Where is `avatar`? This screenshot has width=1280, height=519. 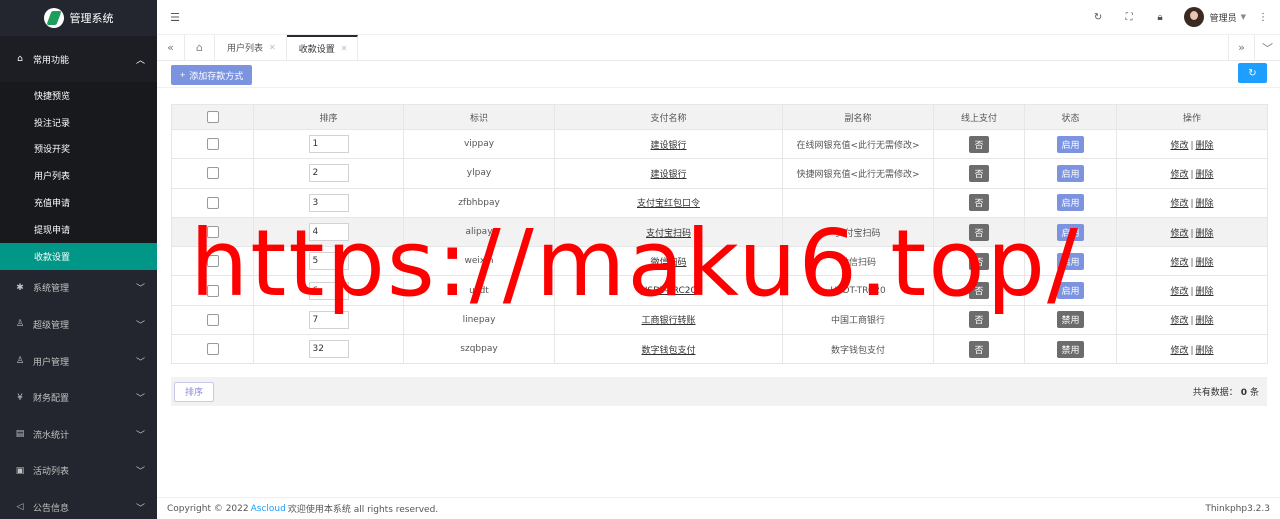 avatar is located at coordinates (1193, 17).